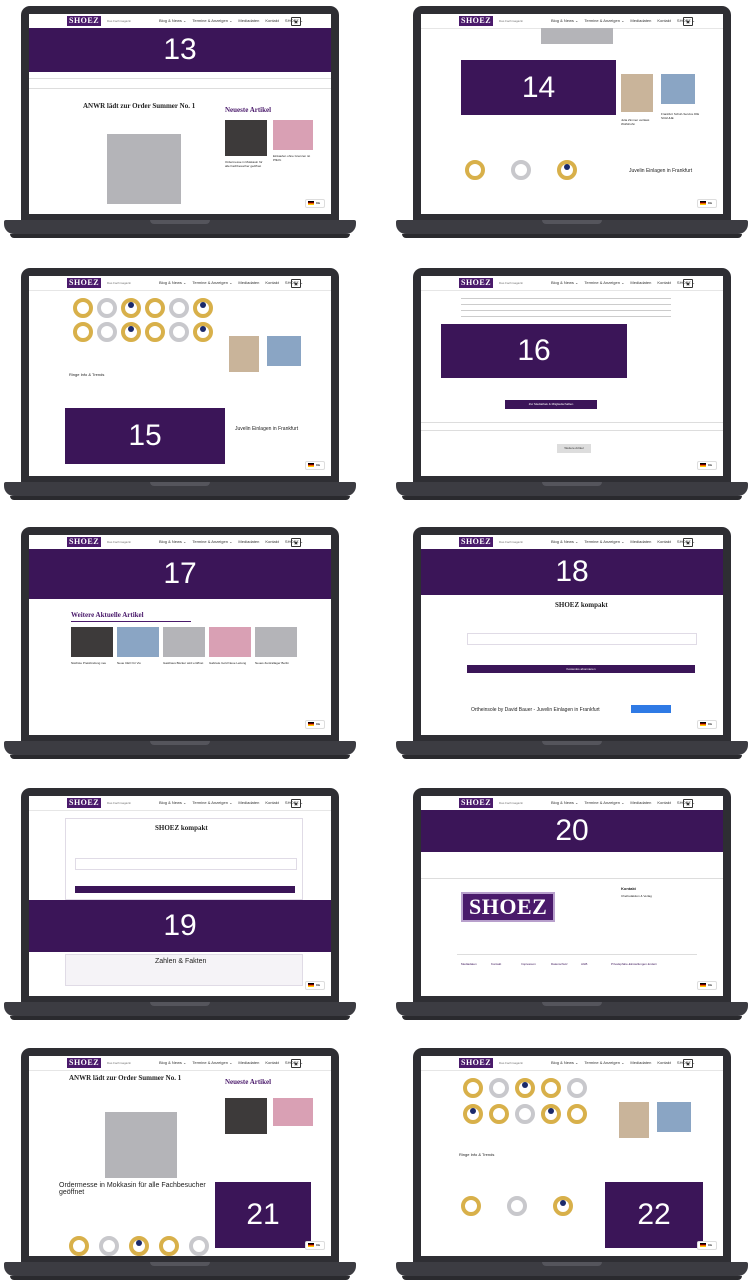  I want to click on footer-link: Impressum, so click(528, 964).